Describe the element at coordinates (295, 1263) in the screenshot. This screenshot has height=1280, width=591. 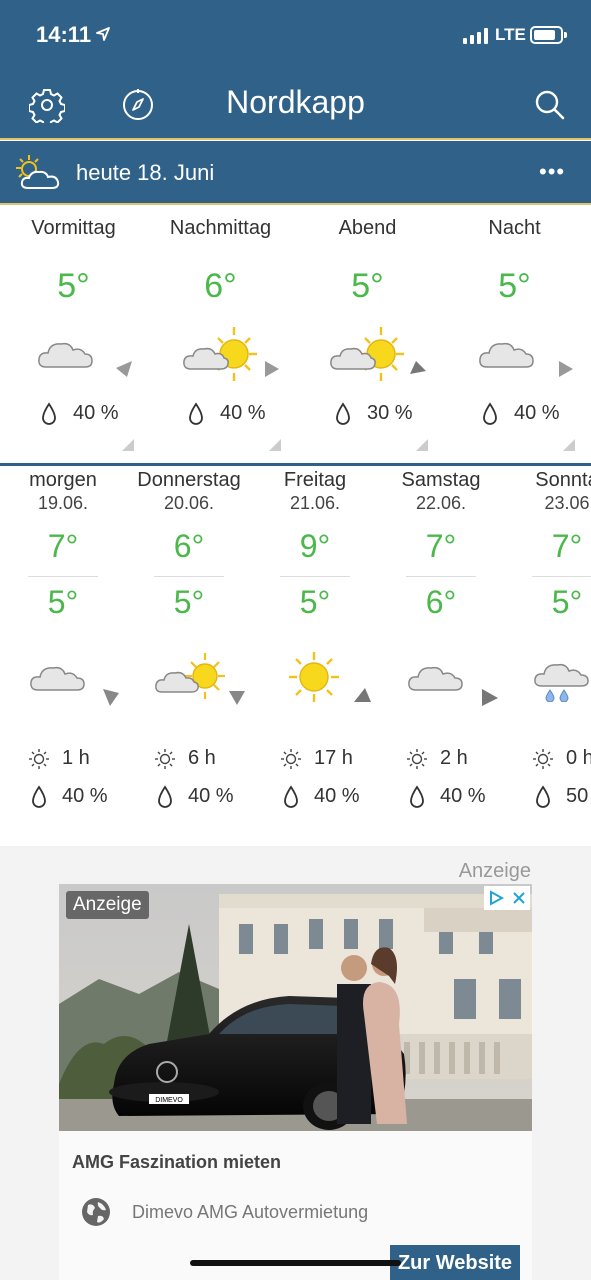
I see `home-indicator` at that location.